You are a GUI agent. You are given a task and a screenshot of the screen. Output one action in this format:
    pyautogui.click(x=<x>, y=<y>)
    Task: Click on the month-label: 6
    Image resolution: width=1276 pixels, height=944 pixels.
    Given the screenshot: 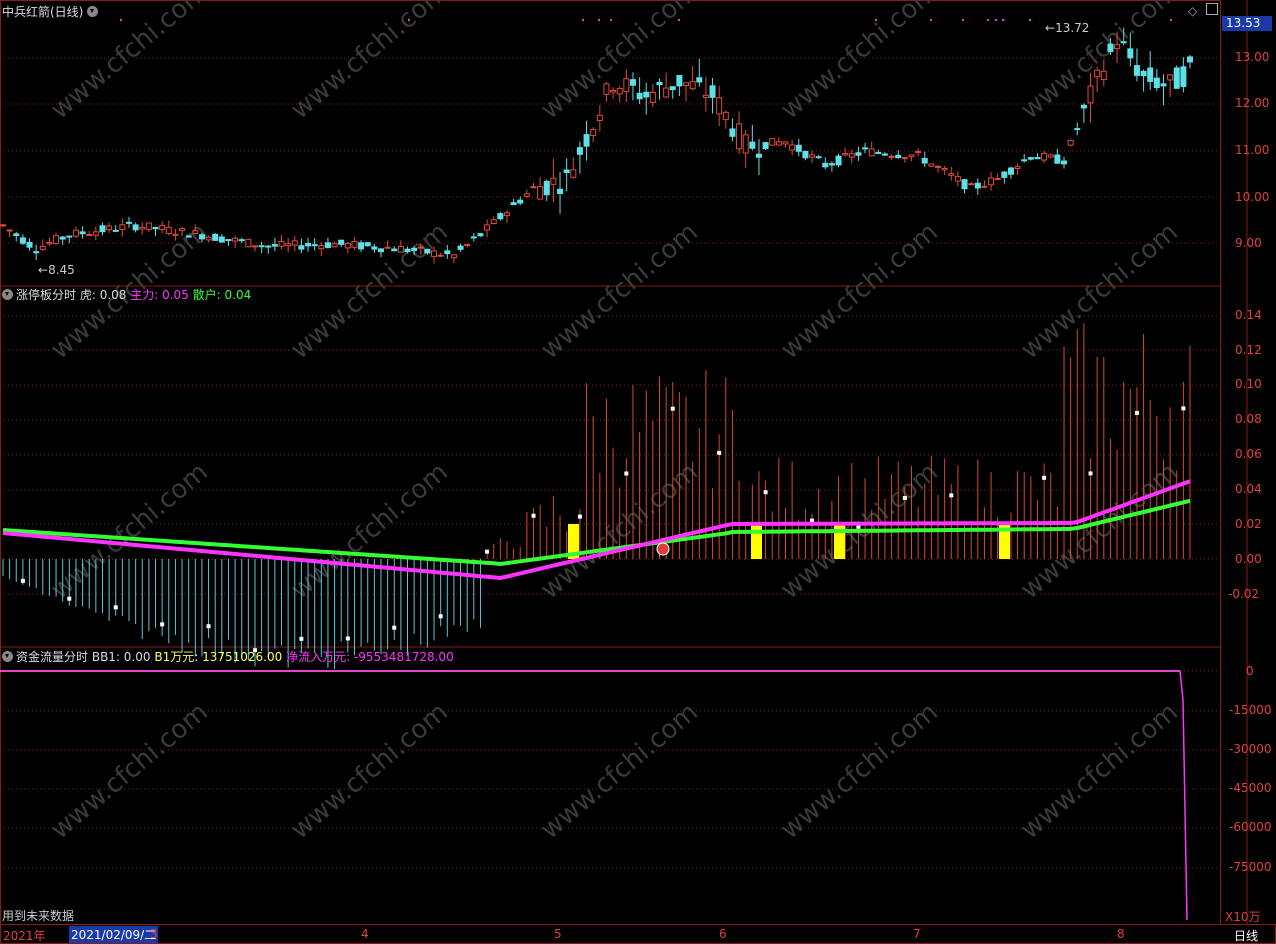 What is the action you would take?
    pyautogui.click(x=723, y=934)
    